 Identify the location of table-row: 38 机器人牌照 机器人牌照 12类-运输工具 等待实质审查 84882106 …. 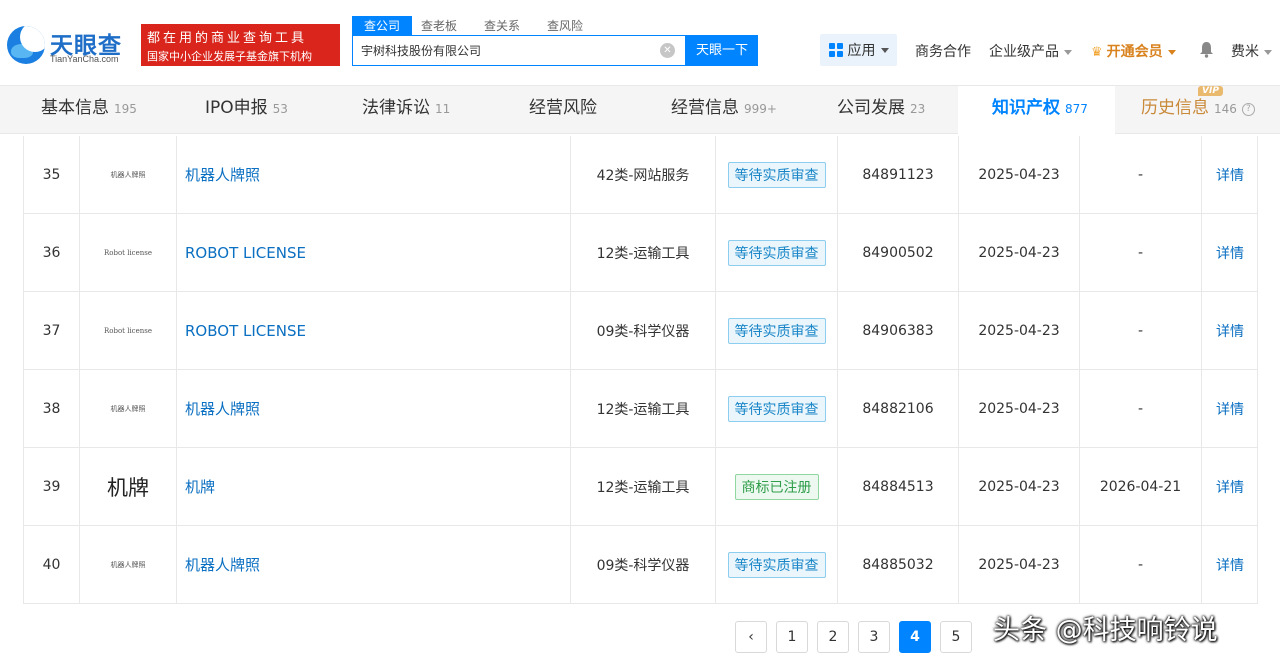
(640, 409).